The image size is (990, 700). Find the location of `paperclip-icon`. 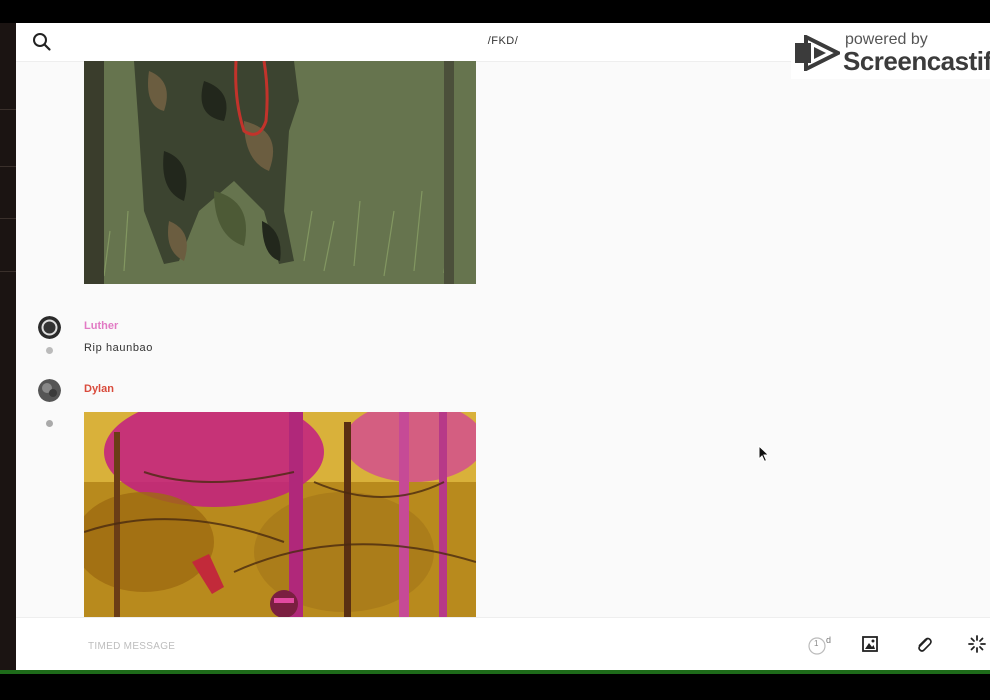

paperclip-icon is located at coordinates (924, 644).